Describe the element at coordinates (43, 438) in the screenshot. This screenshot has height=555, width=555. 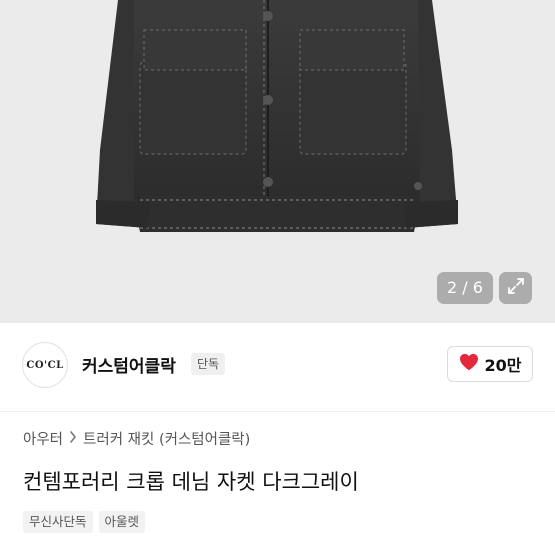
I see `breadcrumb-category: 아우터` at that location.